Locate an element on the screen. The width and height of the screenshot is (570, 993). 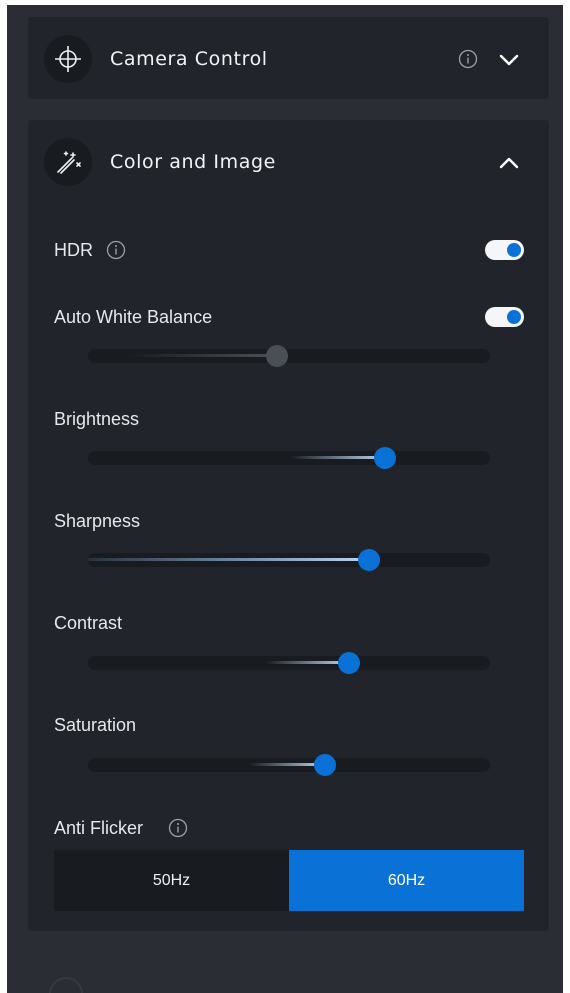
sharpness-slider-thumb is located at coordinates (369, 560).